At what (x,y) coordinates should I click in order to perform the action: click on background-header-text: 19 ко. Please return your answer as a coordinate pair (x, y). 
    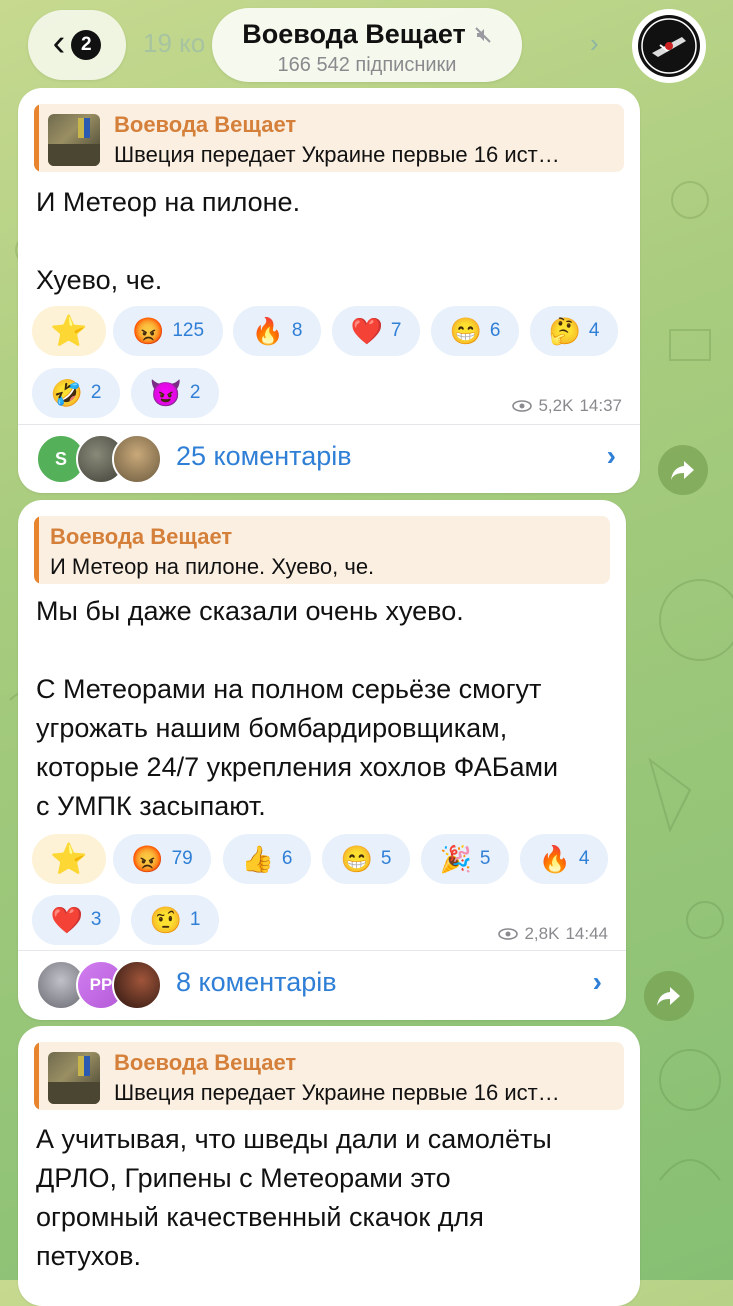
    Looking at the image, I should click on (174, 43).